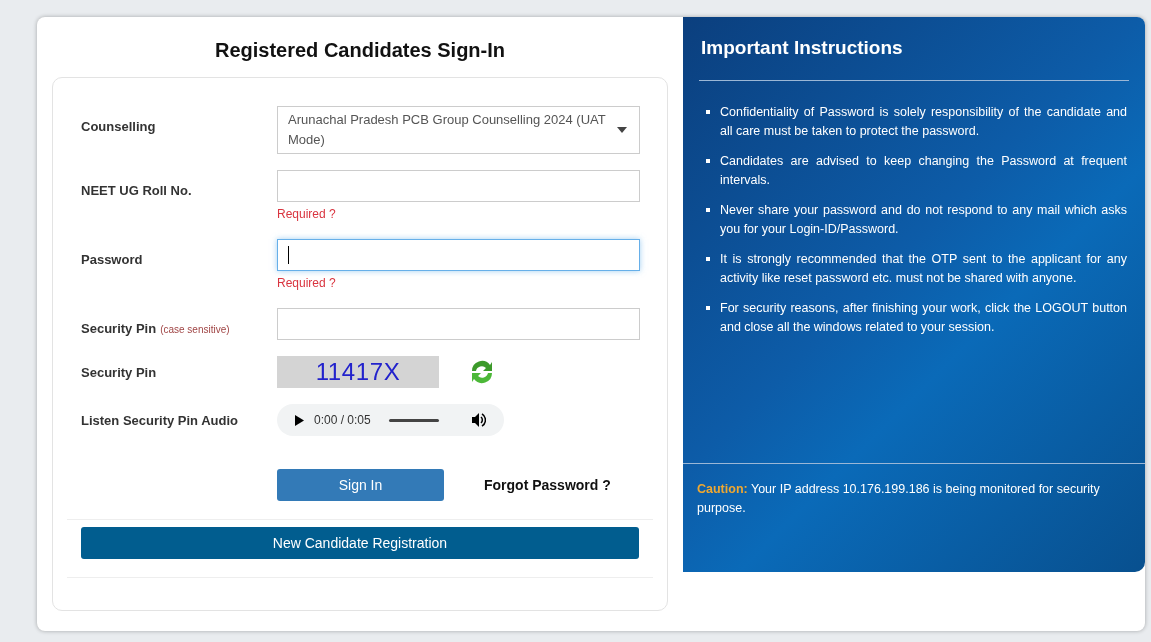  Describe the element at coordinates (136, 190) in the screenshot. I see `field-label: NEET UG Roll No.` at that location.